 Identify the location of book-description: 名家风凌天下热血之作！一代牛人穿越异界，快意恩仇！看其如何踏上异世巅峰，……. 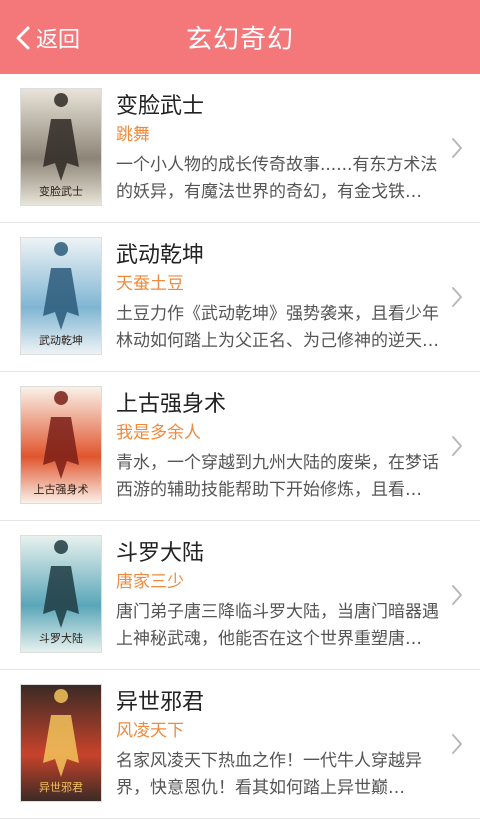
(269, 774).